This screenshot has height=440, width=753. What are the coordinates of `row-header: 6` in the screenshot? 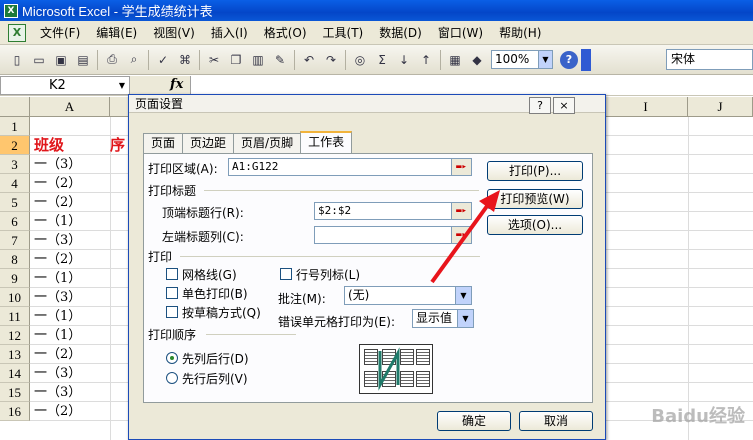 It's located at (15, 221).